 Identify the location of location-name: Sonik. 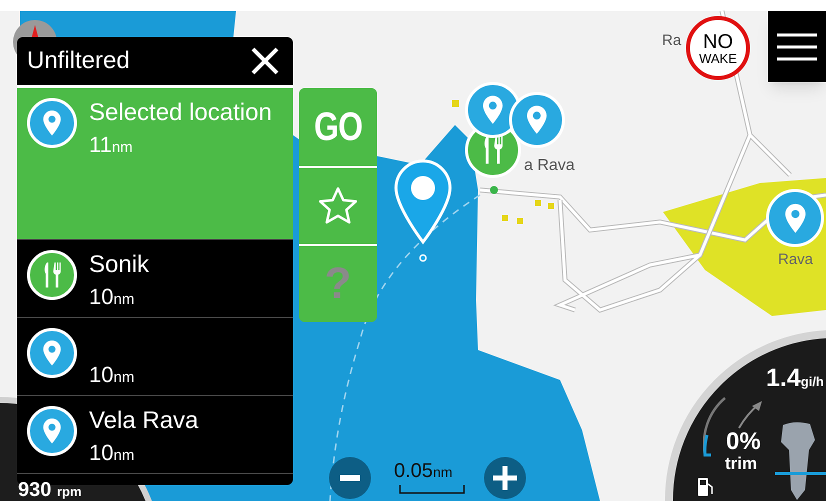
(119, 265).